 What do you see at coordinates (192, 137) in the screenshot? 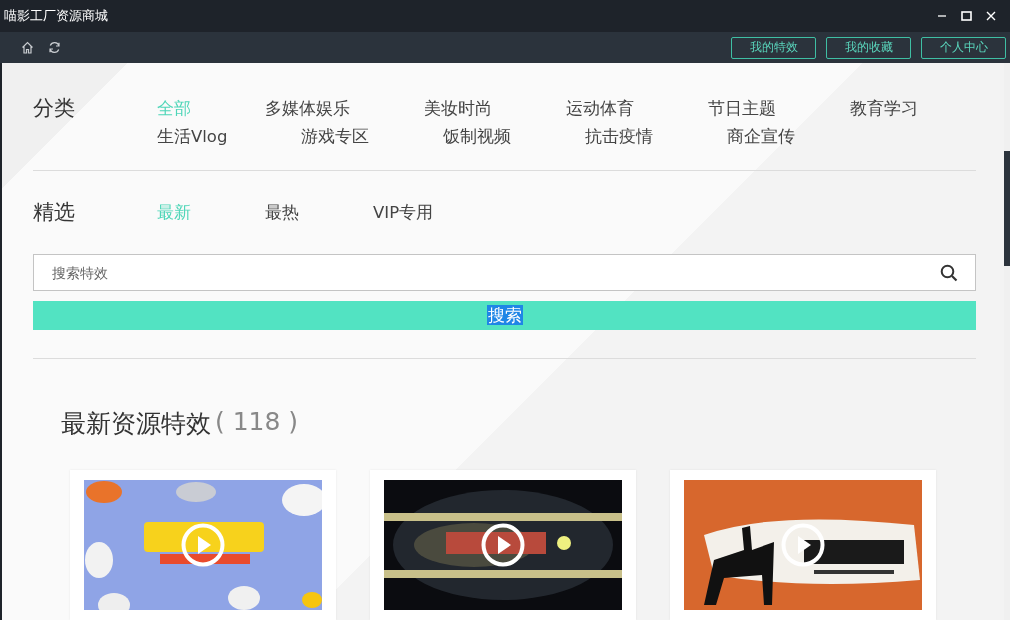
I see `category-link: 生活Vlog` at bounding box center [192, 137].